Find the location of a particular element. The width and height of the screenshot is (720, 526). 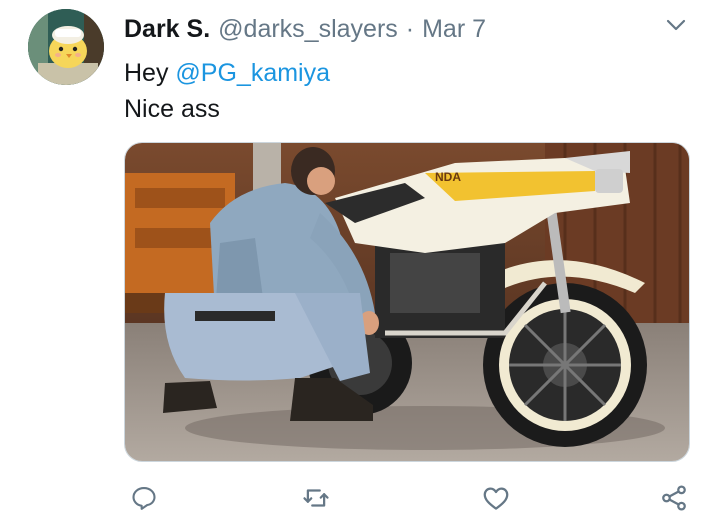

tweet-text-line-1: Hey @PG_kamiya is located at coordinates (227, 73).